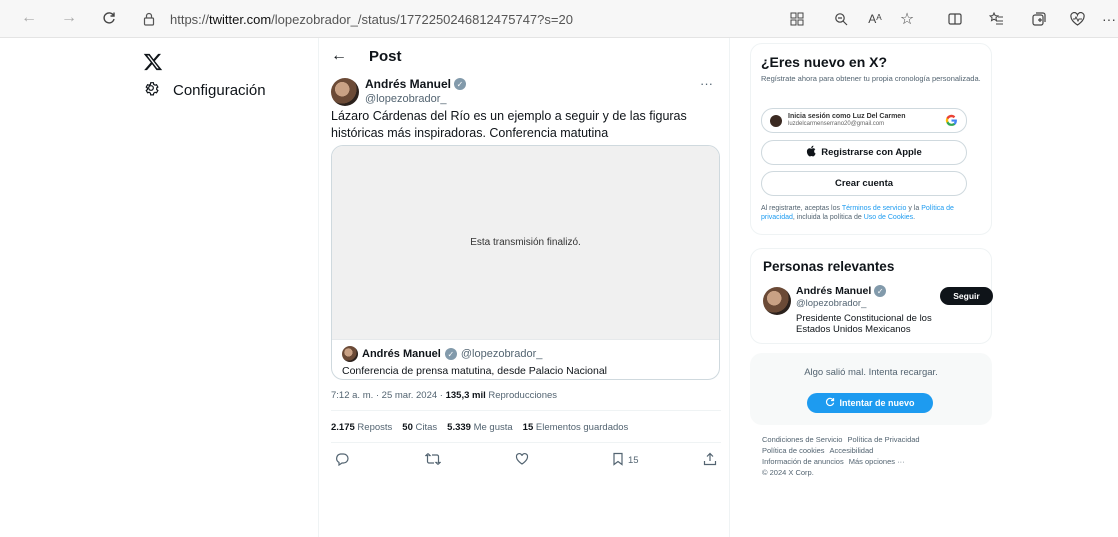 This screenshot has width=1118, height=537. What do you see at coordinates (633, 460) in the screenshot?
I see `bookmark-count: 15` at bounding box center [633, 460].